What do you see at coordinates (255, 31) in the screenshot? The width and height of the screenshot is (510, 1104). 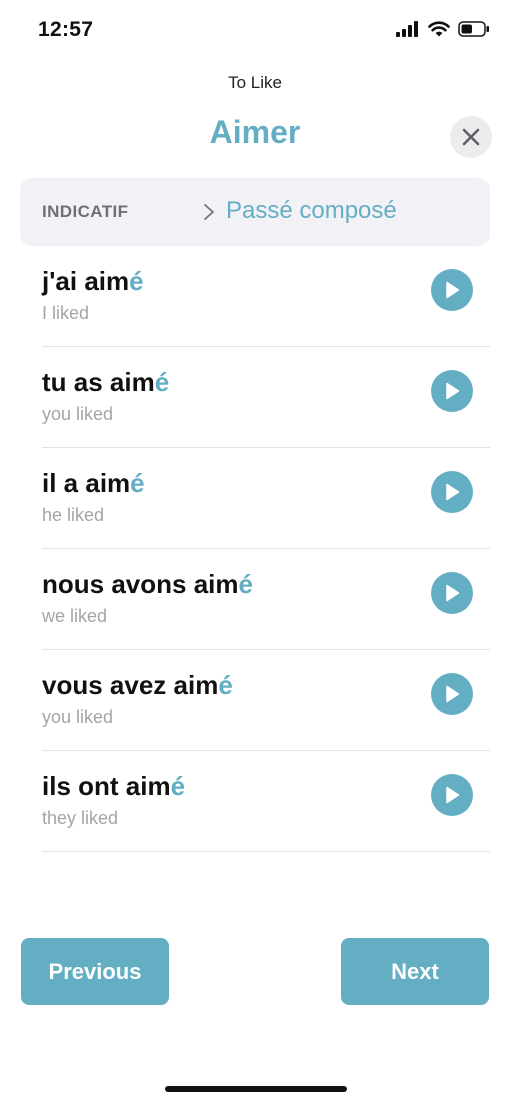 I see `status-bar: 12:57` at bounding box center [255, 31].